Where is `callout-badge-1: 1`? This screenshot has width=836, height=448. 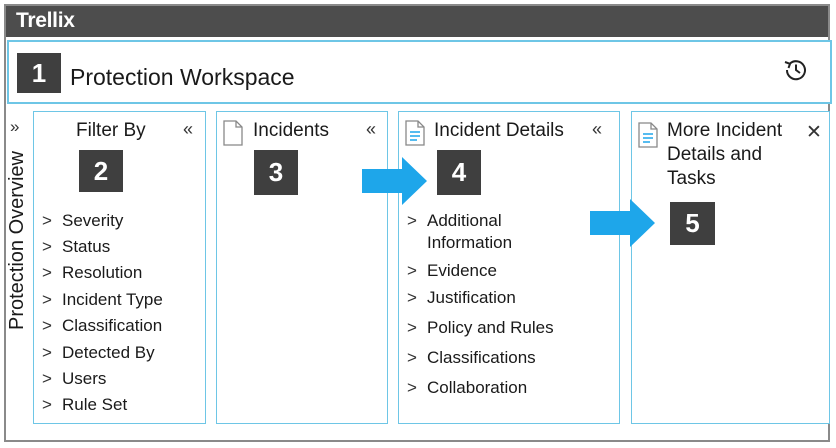
callout-badge-1: 1 is located at coordinates (39, 73).